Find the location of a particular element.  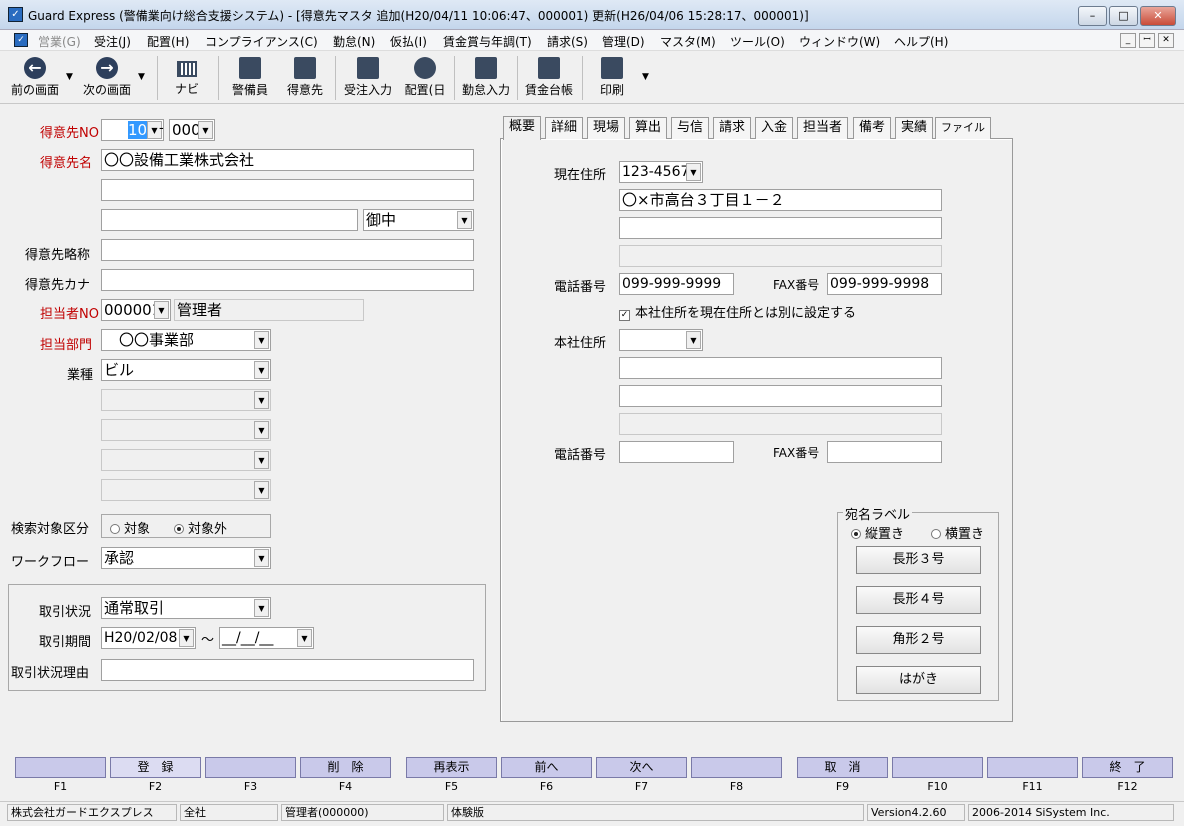

back-button: ← 前の画面 is located at coordinates (35, 78).